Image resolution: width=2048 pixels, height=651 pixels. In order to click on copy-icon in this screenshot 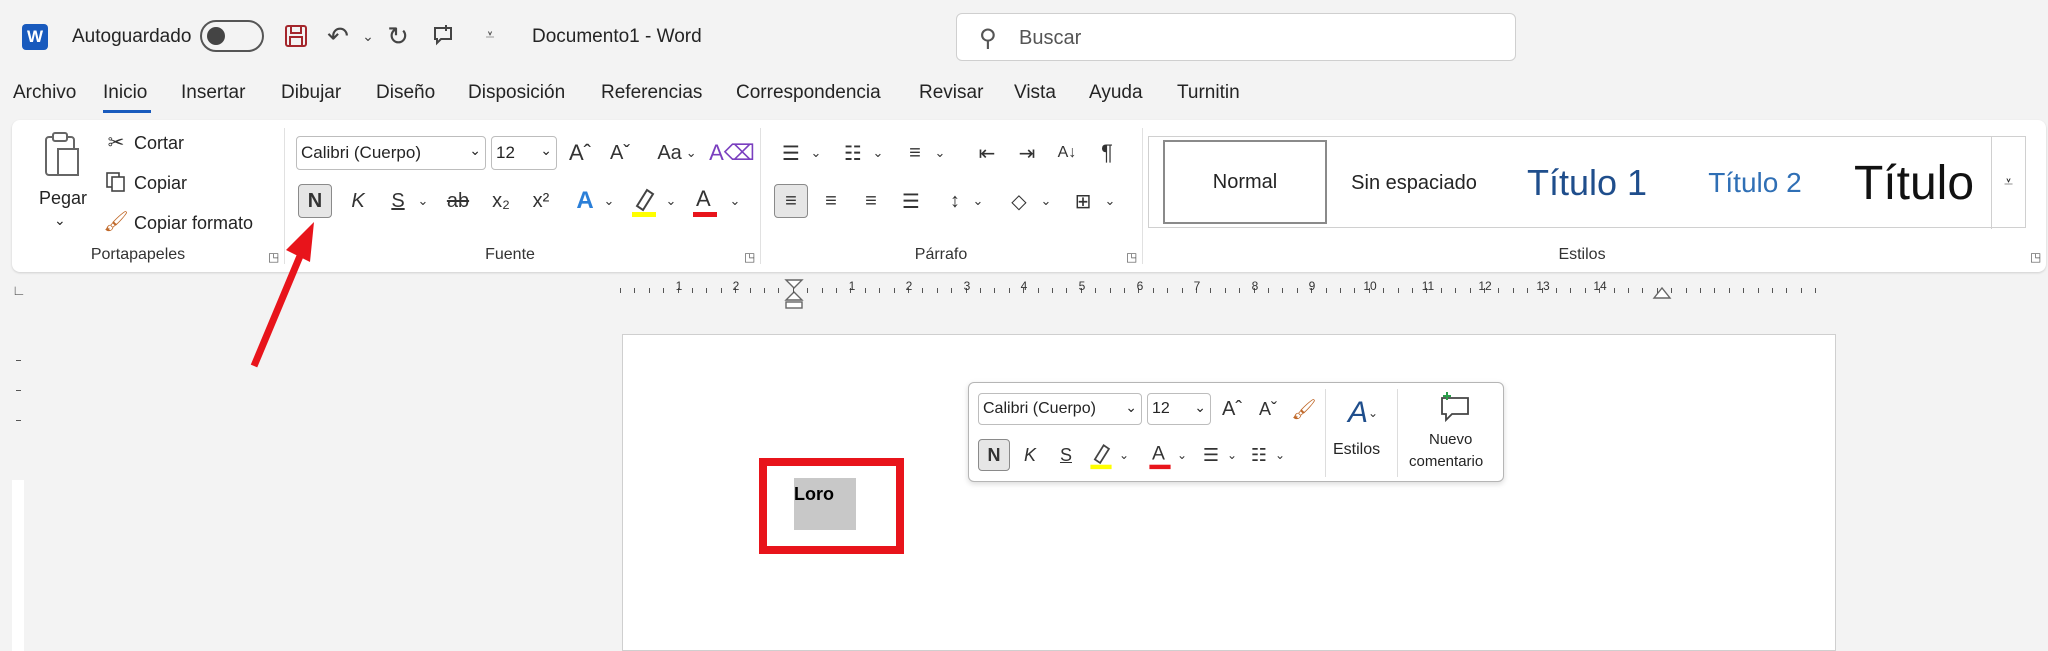, I will do `click(116, 182)`.